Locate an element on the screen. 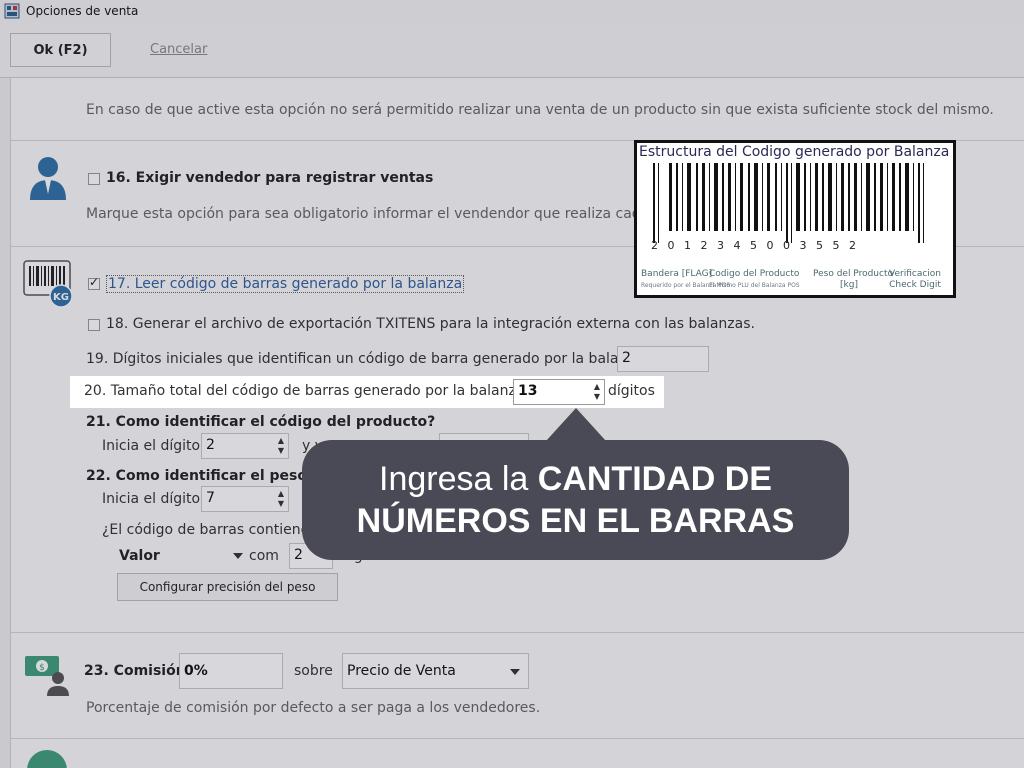 This screenshot has width=1024, height=768. opt23-over-label: sobre is located at coordinates (313, 671).